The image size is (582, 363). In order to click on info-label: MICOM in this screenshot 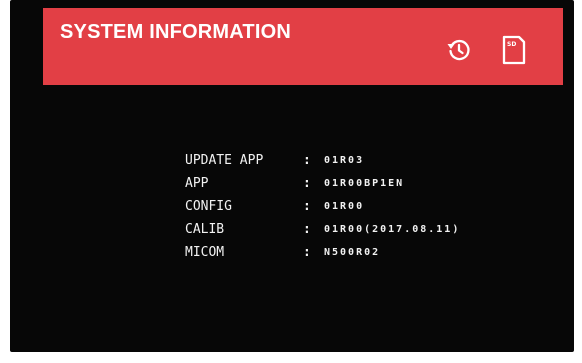, I will do `click(205, 252)`.